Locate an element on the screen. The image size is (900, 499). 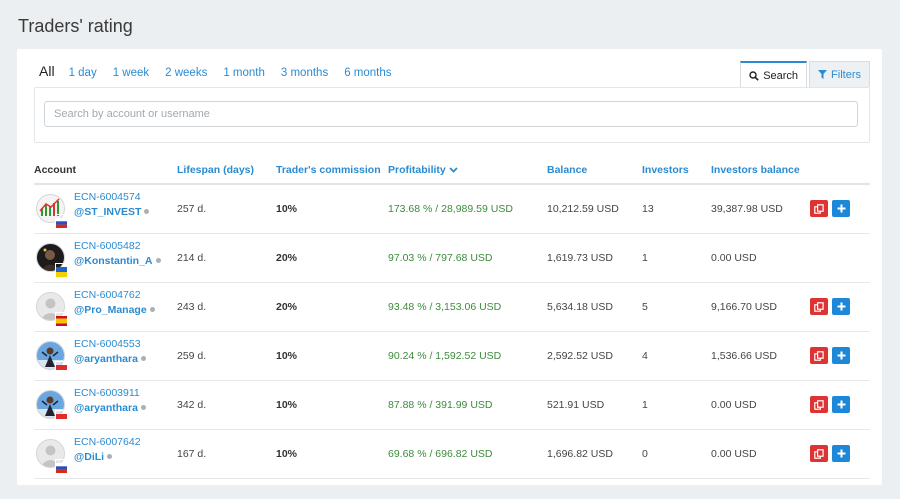
investors-cell: 5 is located at coordinates (645, 307).